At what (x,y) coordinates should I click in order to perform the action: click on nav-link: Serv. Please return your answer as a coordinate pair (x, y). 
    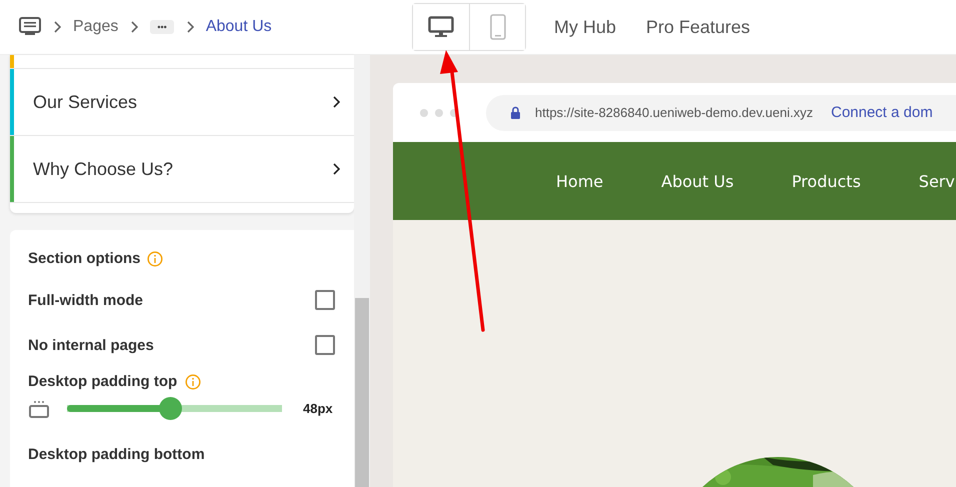
    Looking at the image, I should click on (936, 181).